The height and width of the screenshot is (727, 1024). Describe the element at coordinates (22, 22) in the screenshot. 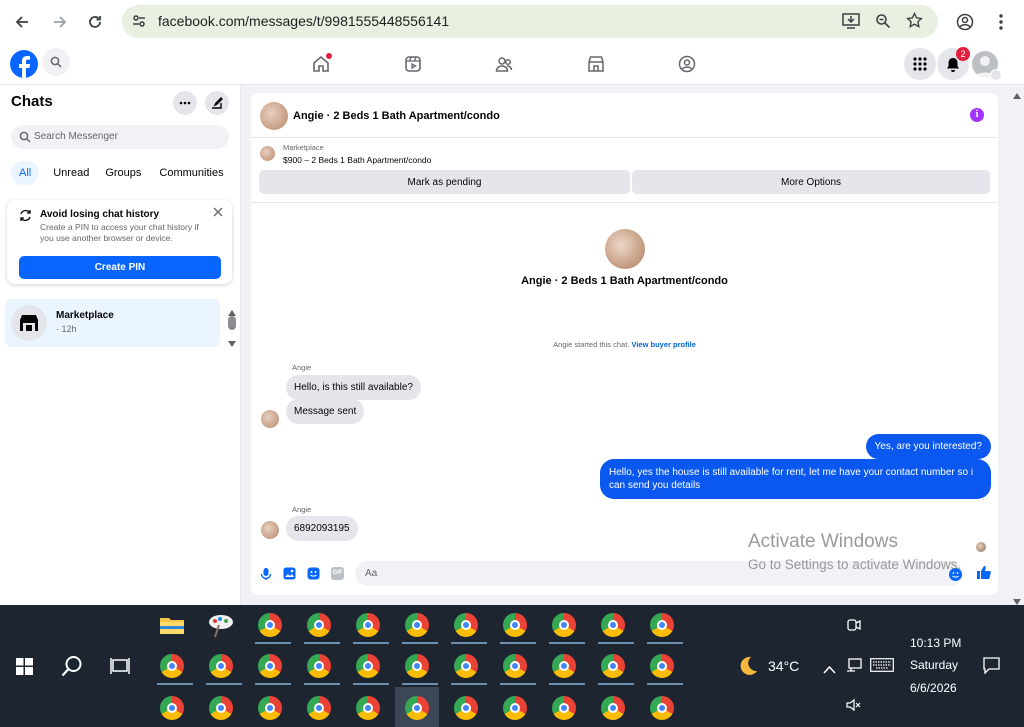

I see `back-icon` at that location.